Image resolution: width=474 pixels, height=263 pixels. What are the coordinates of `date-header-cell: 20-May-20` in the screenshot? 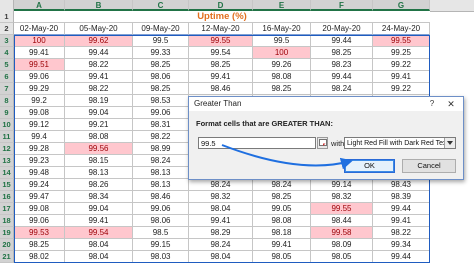 It's located at (342, 29).